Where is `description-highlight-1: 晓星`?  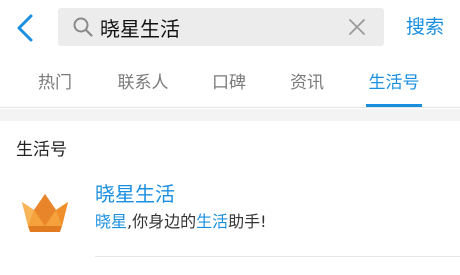 description-highlight-1: 晓星 is located at coordinates (111, 221).